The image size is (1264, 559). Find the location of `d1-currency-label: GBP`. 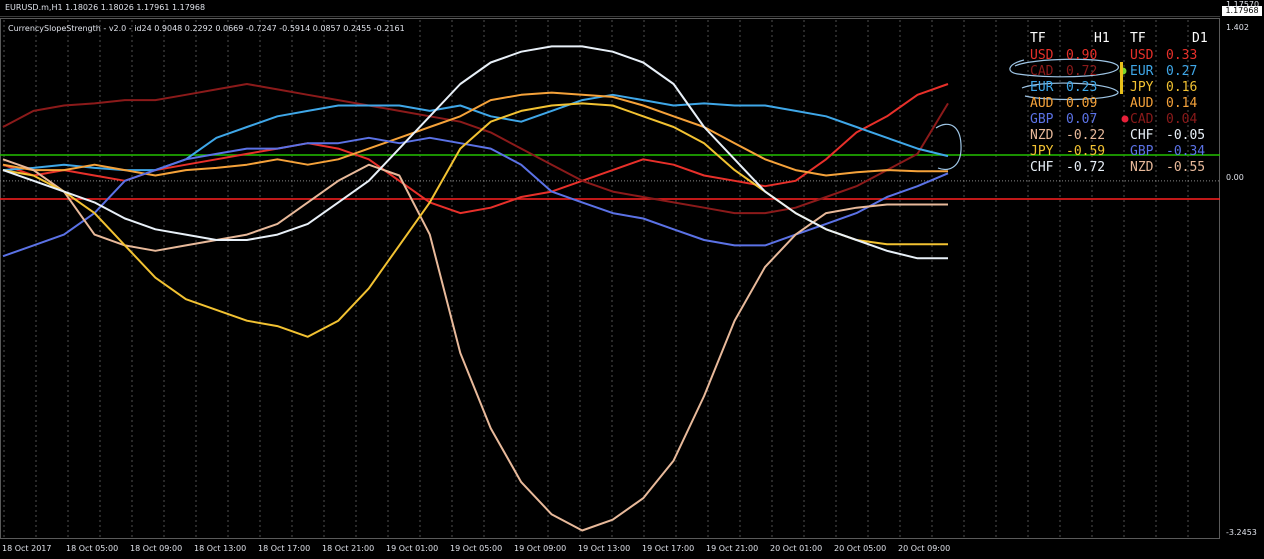

d1-currency-label: GBP is located at coordinates (1142, 151).